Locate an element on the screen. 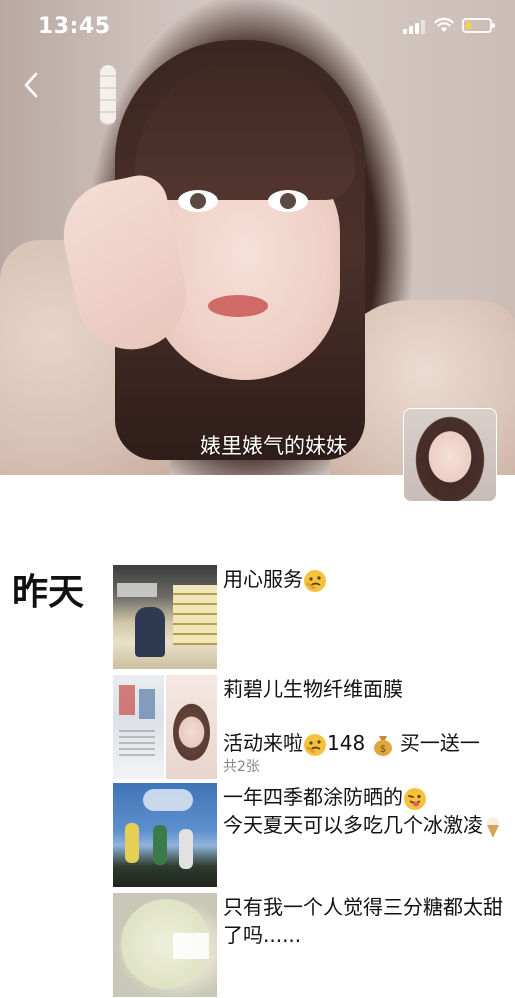 The width and height of the screenshot is (515, 998). post-text: 一年四季都涂防晒的 今天夏天可以多吃几个冰激凌 is located at coordinates (365, 811).